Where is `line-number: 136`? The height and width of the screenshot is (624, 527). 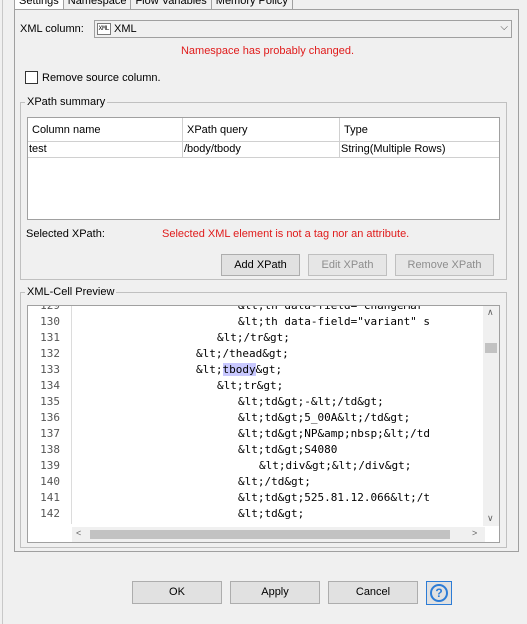 line-number: 136 is located at coordinates (50, 417).